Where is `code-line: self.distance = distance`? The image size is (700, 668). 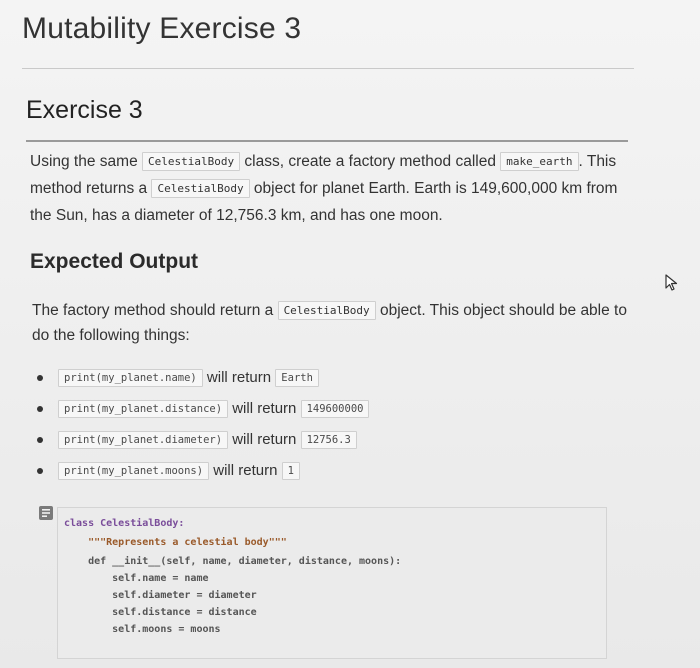 code-line: self.distance = distance is located at coordinates (160, 612).